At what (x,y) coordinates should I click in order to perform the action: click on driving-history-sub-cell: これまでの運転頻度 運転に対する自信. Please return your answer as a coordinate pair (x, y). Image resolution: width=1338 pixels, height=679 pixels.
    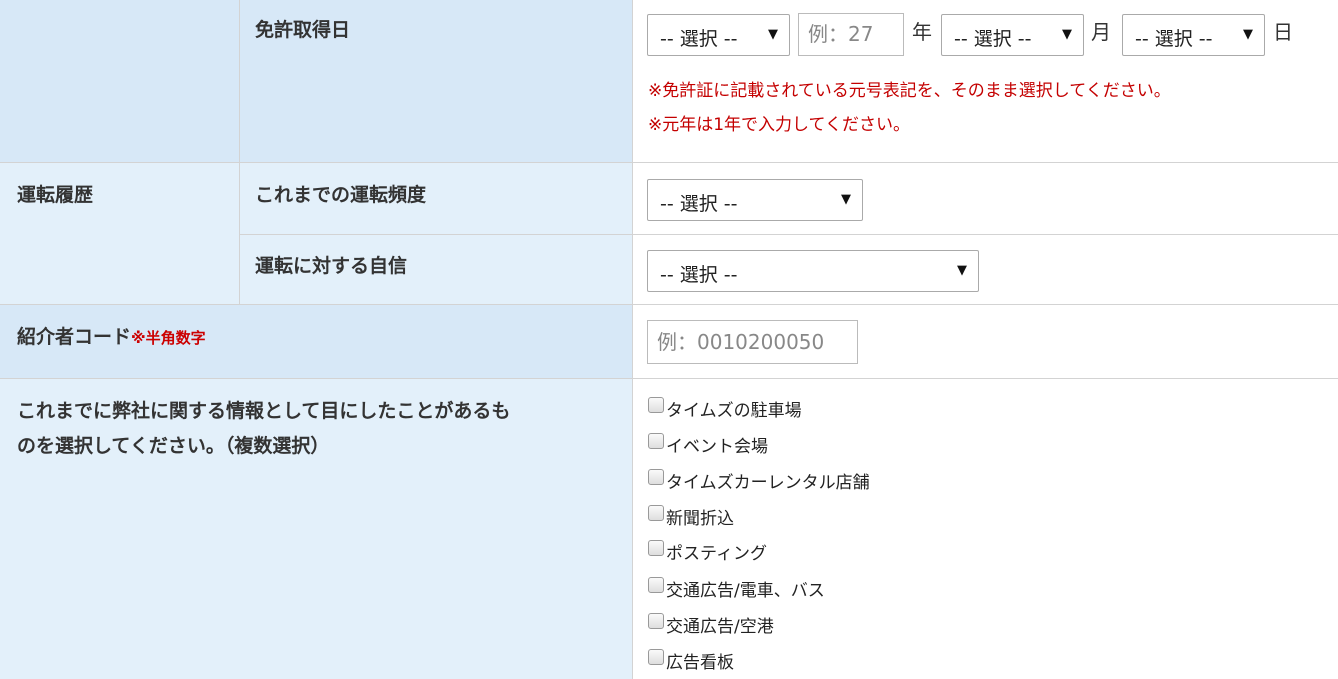
    Looking at the image, I should click on (436, 234).